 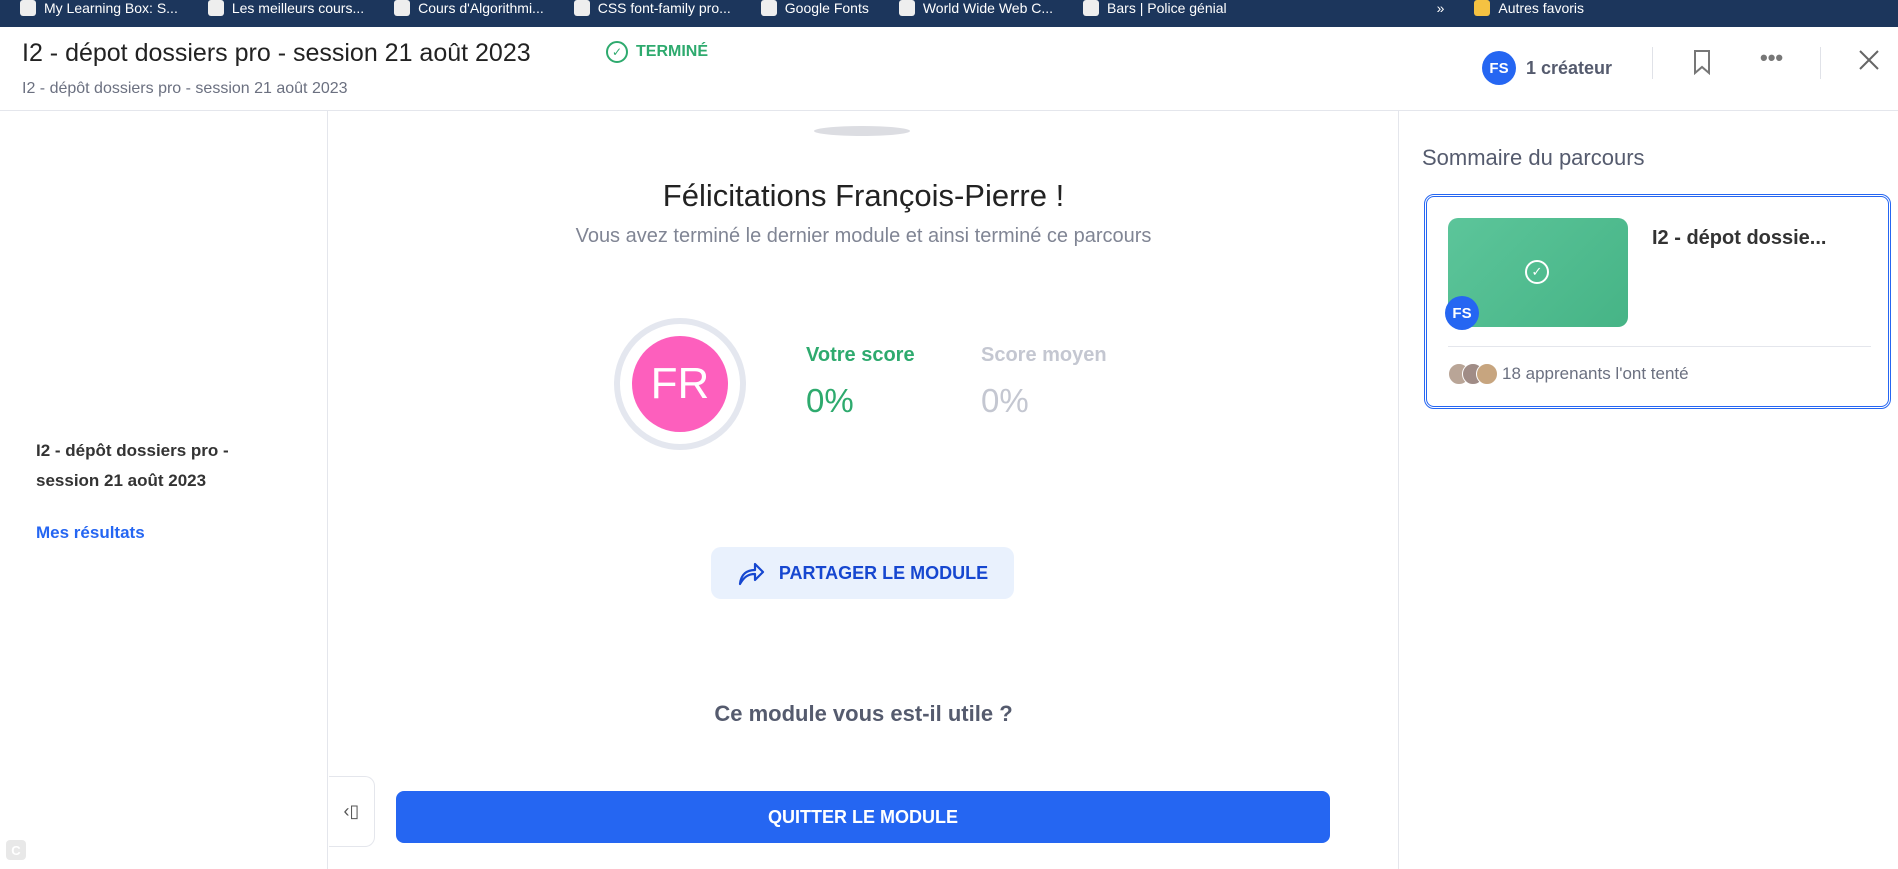 I want to click on summary-title: Sommaire du parcours, so click(x=1533, y=157).